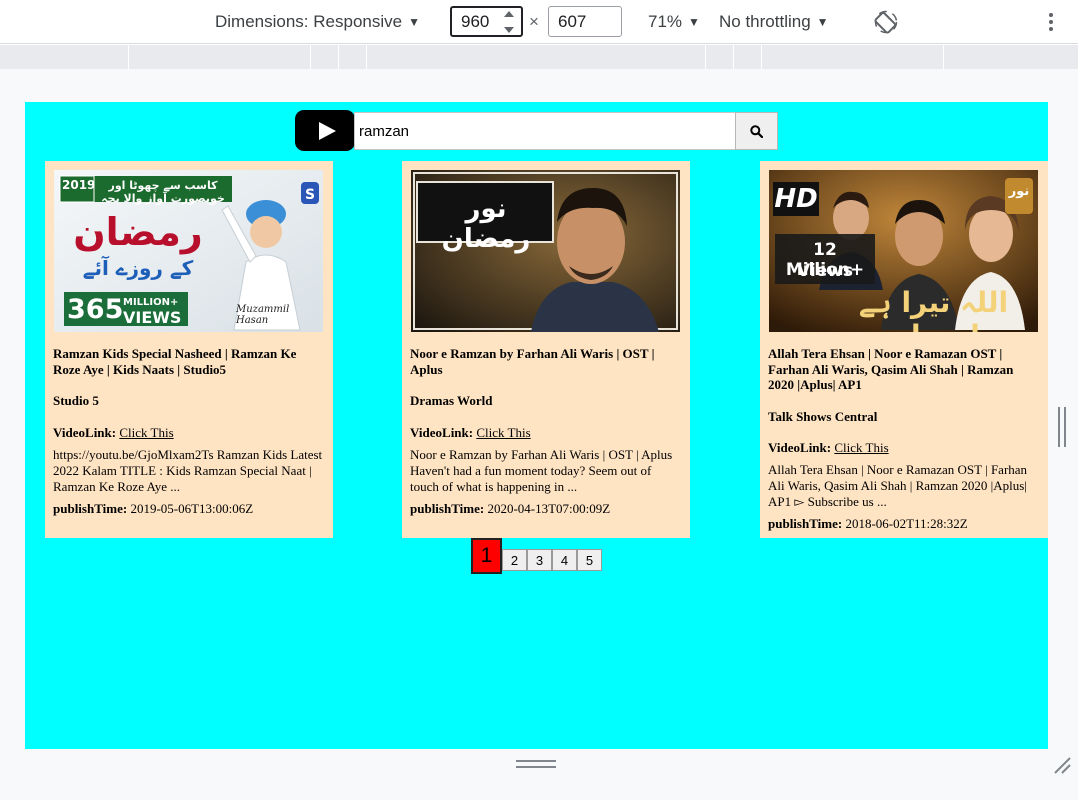 This screenshot has height=800, width=1083. I want to click on channel-name: Dramas World, so click(451, 400).